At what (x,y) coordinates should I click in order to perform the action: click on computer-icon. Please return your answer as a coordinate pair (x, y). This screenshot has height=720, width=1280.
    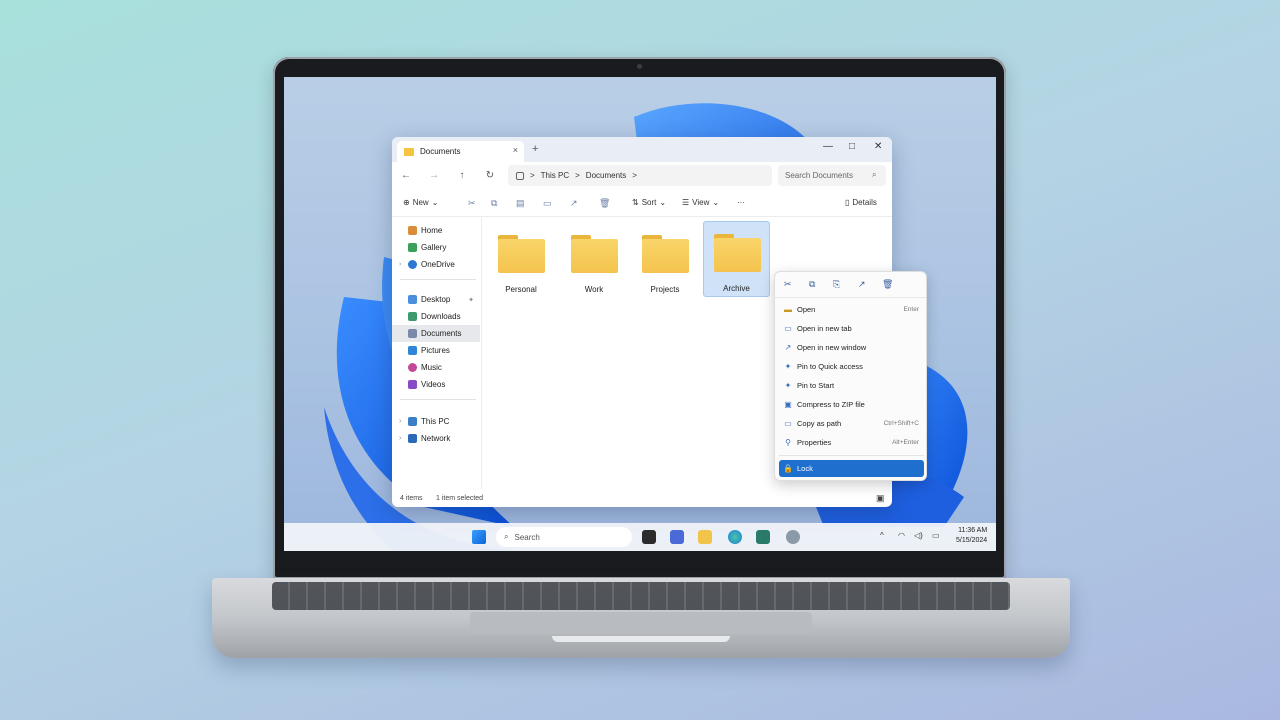
    Looking at the image, I should click on (412, 421).